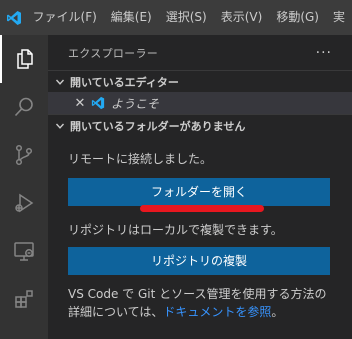  What do you see at coordinates (24, 107) in the screenshot?
I see `search-icon` at bounding box center [24, 107].